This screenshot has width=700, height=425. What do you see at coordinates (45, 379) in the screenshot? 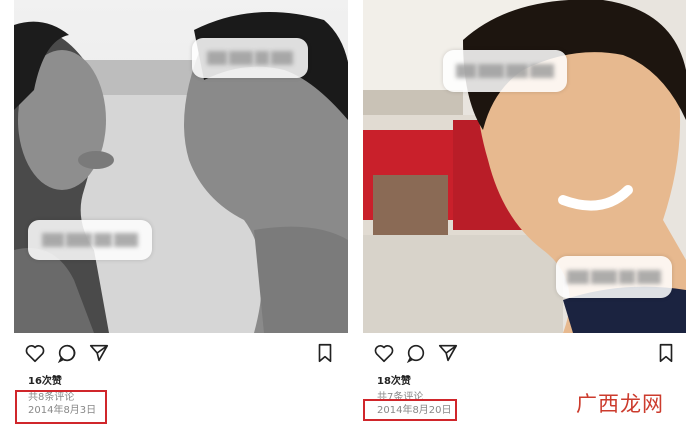
I see `likes-count: 16次赞` at bounding box center [45, 379].